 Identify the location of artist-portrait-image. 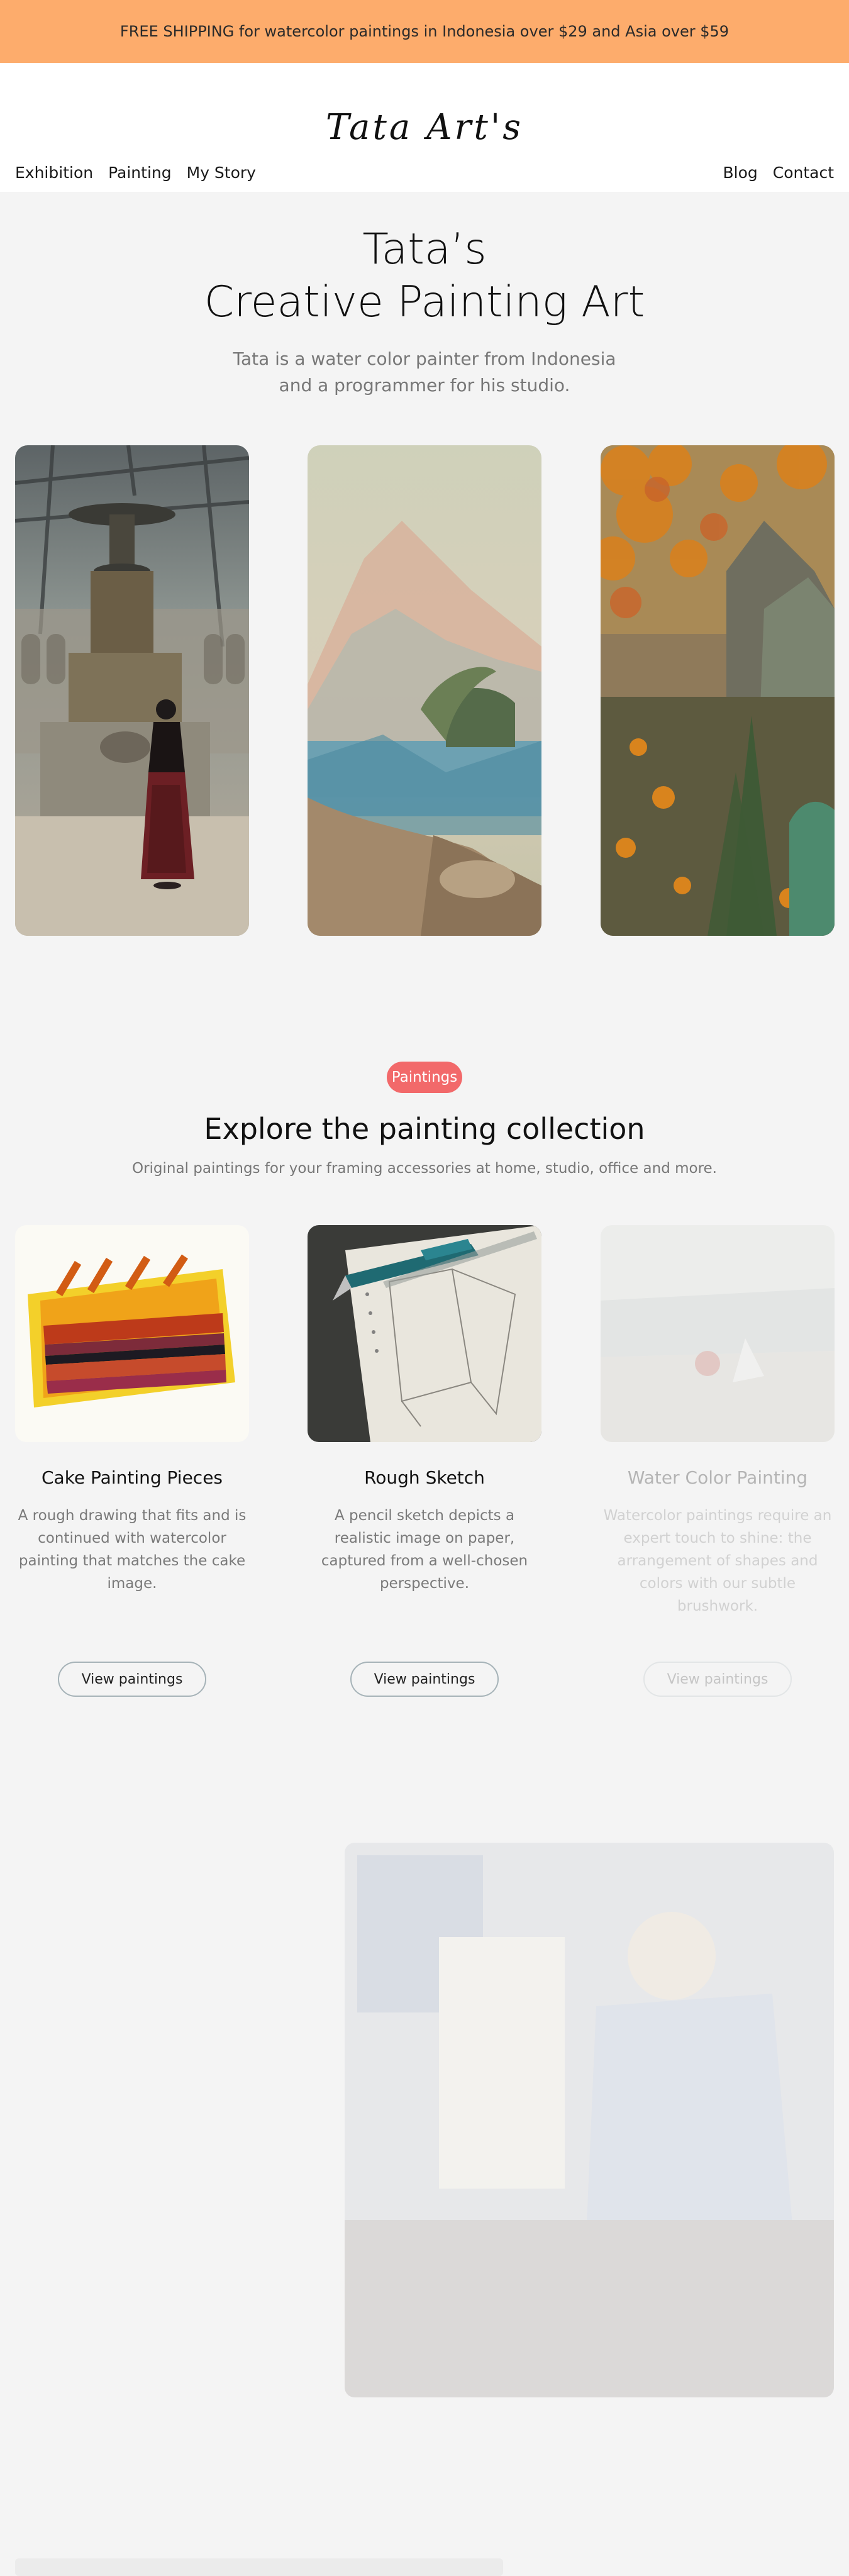
(589, 2120).